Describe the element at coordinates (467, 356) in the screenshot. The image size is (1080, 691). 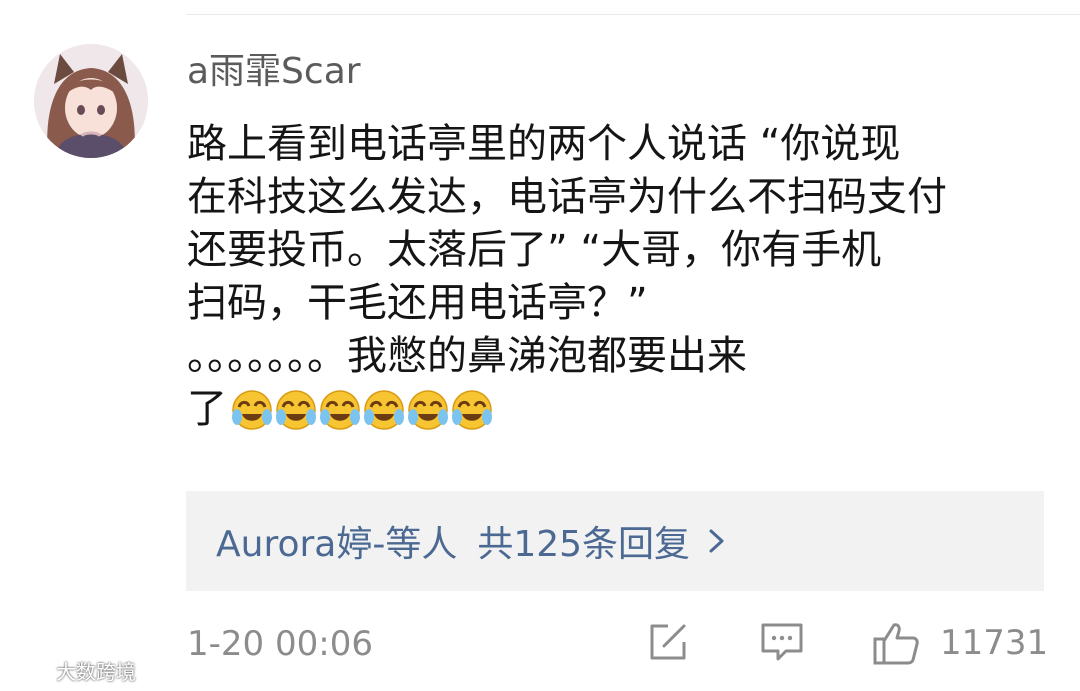
I see `comment-line: 。。。。。。。我憋的鼻涕泡都要出来` at that location.